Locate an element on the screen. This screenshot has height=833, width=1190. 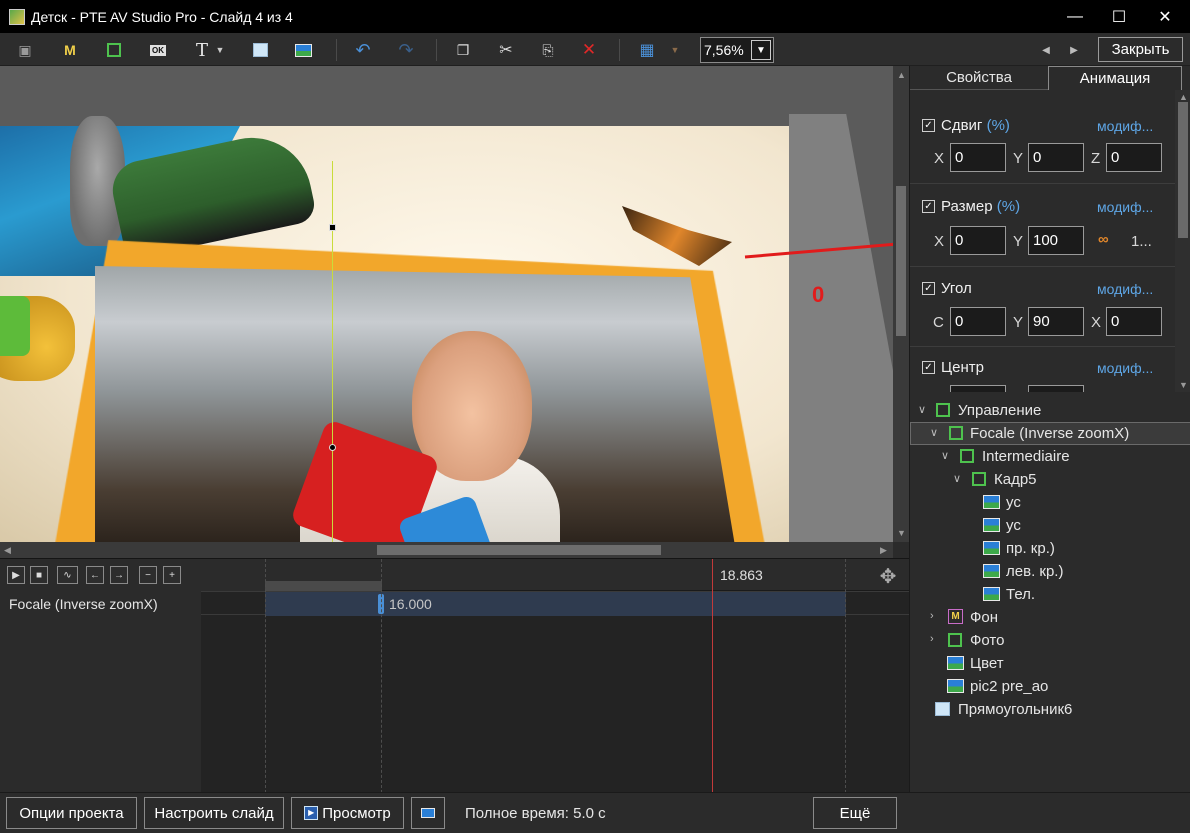
delete-icon: ✕ is located at coordinates (589, 50).